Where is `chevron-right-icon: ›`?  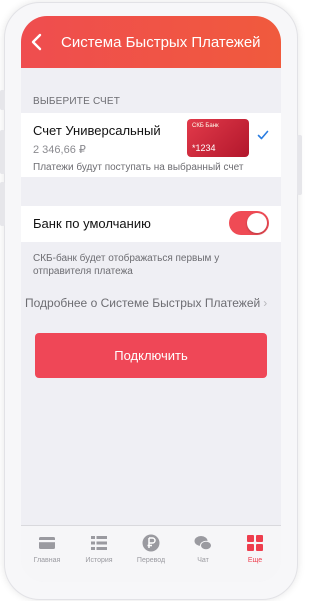 chevron-right-icon: › is located at coordinates (265, 303).